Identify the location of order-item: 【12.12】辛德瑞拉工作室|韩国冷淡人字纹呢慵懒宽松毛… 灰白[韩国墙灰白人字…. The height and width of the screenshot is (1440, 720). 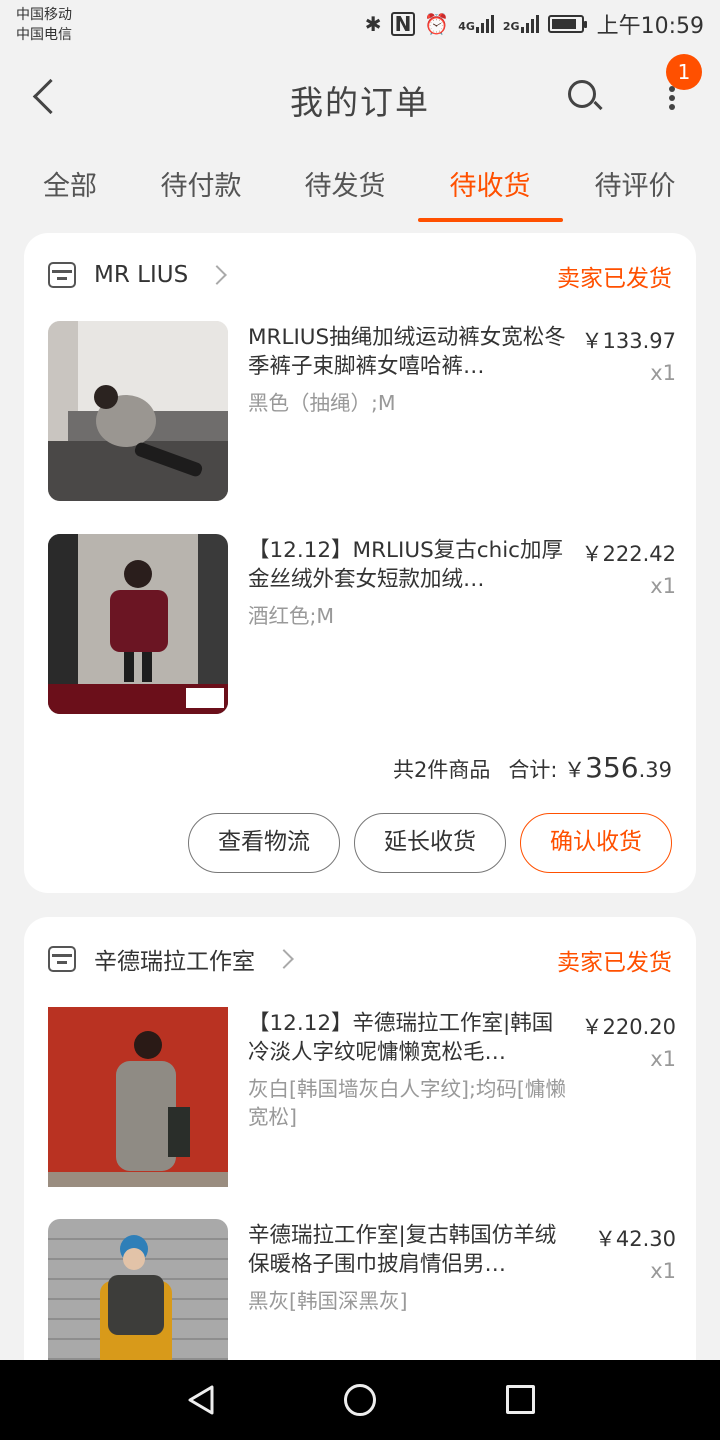
(362, 1097).